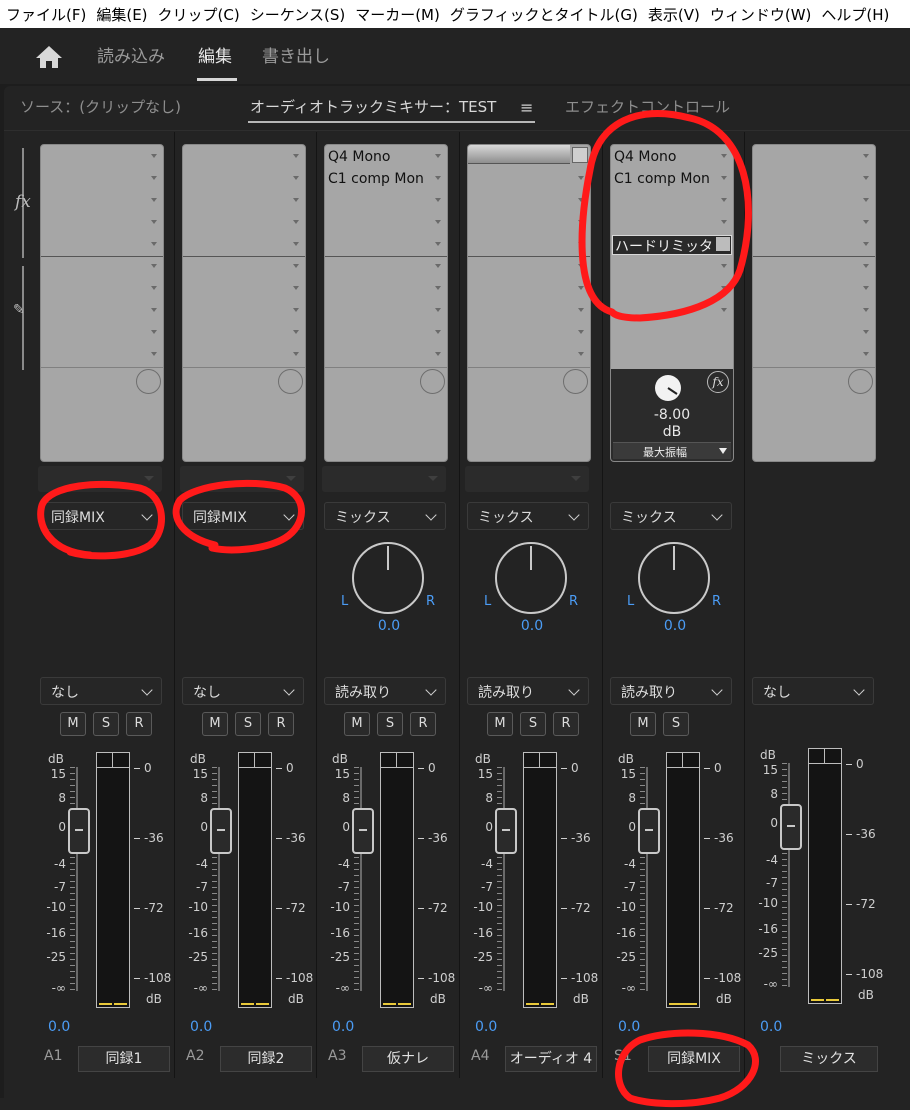  I want to click on parameter-knob, so click(668, 388).